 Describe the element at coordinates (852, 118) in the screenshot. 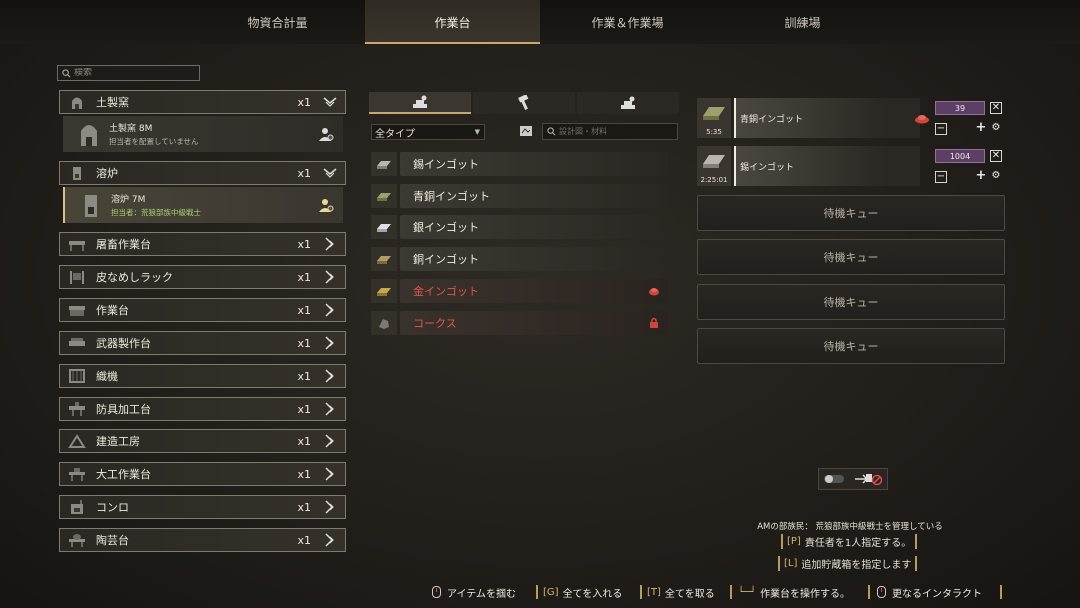

I see `queue-item: 5:35 青銅インゴット 39 ✕ − + ⚙` at that location.